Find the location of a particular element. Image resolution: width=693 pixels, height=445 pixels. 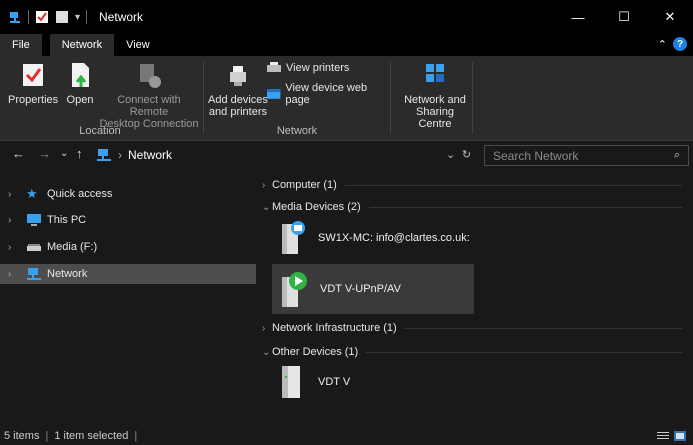

open-label: Open is located at coordinates (80, 100).